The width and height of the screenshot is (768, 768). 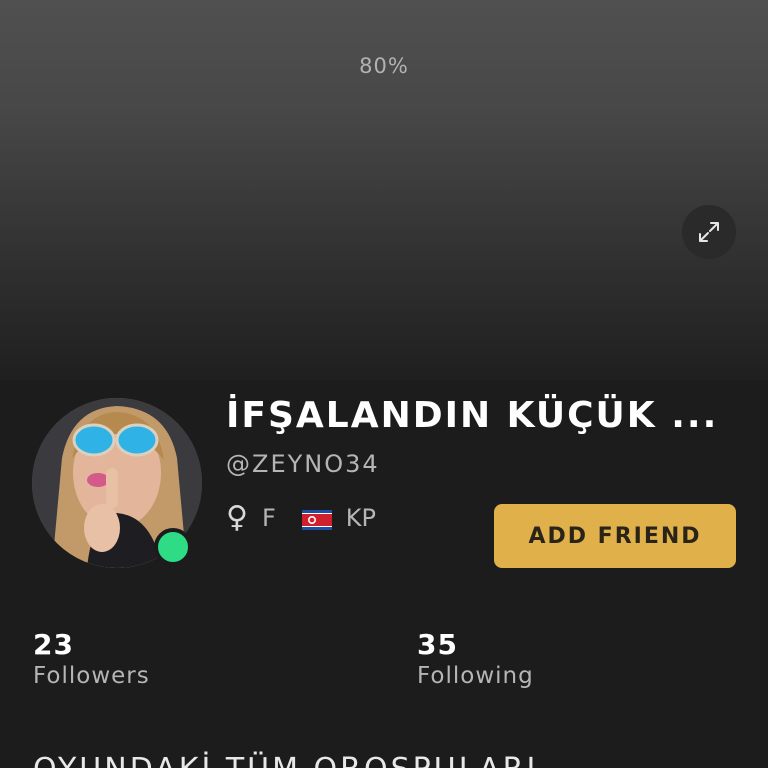 I want to click on country-code: KP, so click(x=361, y=518).